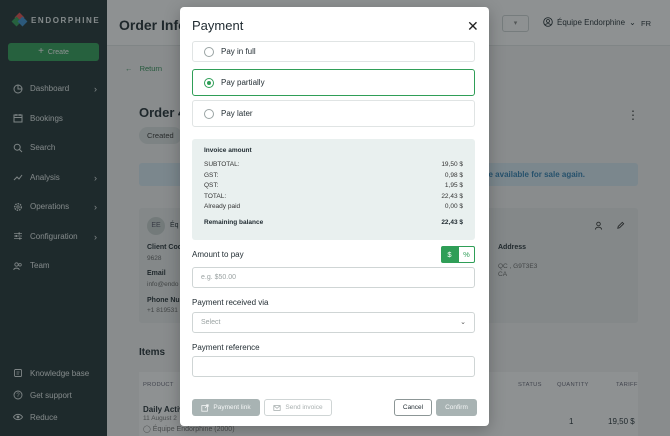  Describe the element at coordinates (277, 407) in the screenshot. I see `mail-icon` at that location.